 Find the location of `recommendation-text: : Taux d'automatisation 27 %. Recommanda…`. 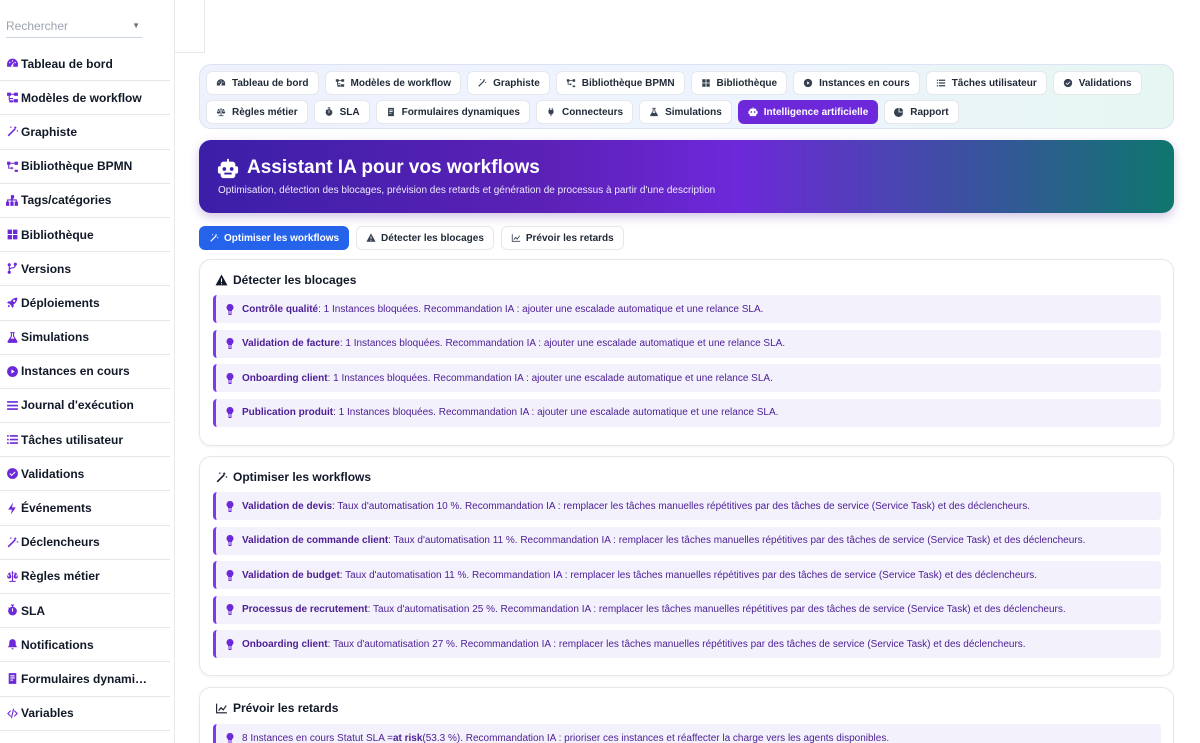

recommendation-text: : Taux d'automatisation 27 %. Recommanda… is located at coordinates (676, 644).